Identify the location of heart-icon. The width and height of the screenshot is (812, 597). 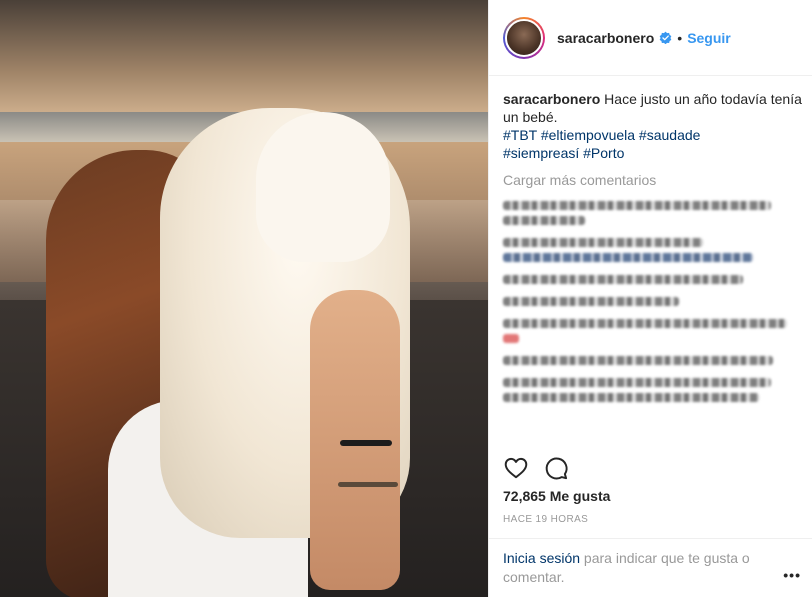
(516, 468).